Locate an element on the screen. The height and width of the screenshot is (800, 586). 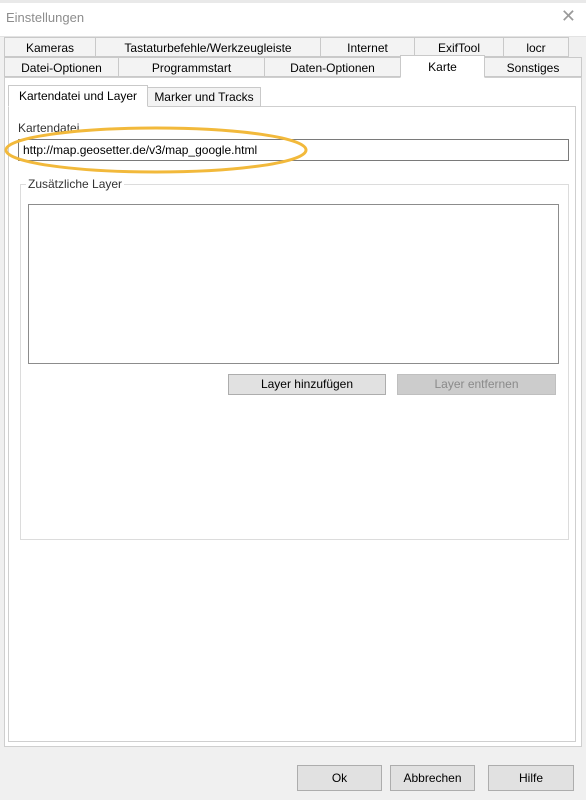
tab-locr: locr is located at coordinates (536, 47).